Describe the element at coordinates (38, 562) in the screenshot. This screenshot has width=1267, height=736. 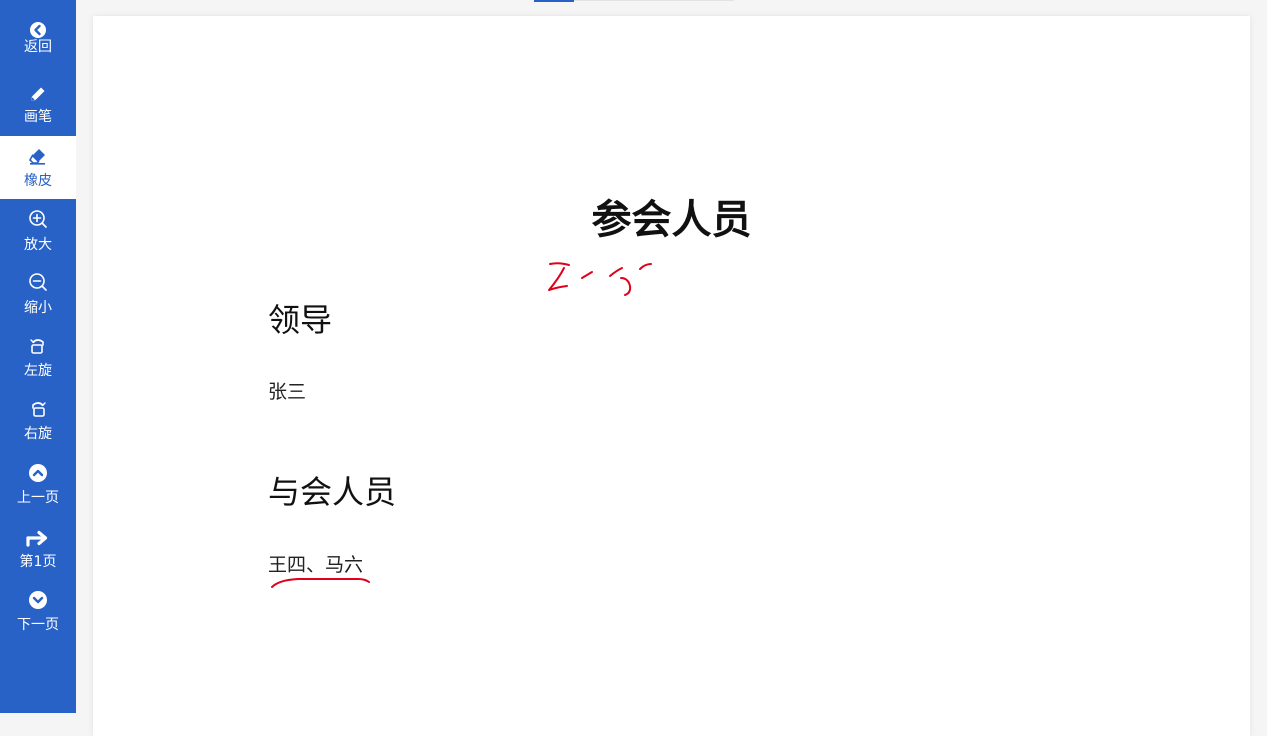
I see `page-indicator-label: 第1页` at that location.